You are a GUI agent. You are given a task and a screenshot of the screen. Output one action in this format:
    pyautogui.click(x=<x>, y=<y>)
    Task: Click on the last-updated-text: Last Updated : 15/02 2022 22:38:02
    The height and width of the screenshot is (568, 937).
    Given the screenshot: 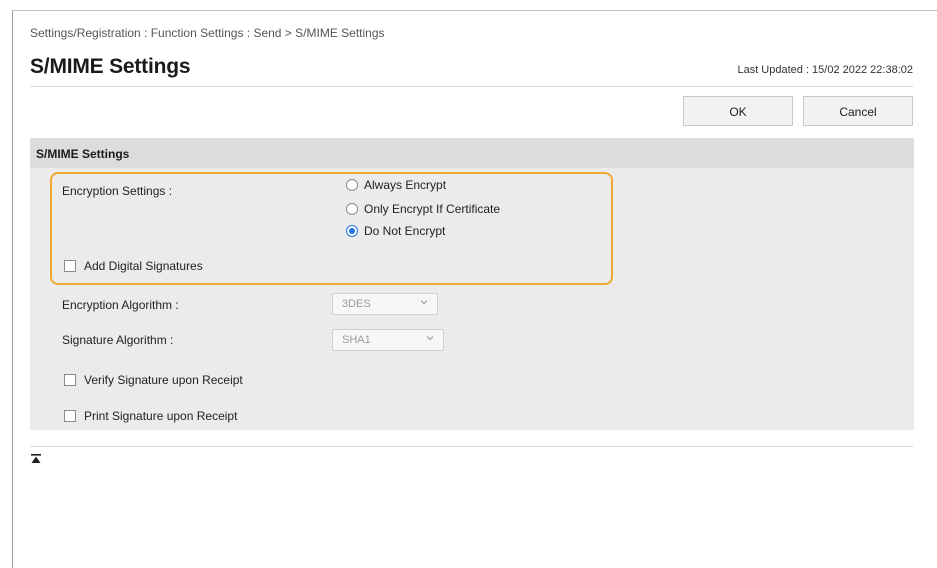 What is the action you would take?
    pyautogui.click(x=825, y=70)
    